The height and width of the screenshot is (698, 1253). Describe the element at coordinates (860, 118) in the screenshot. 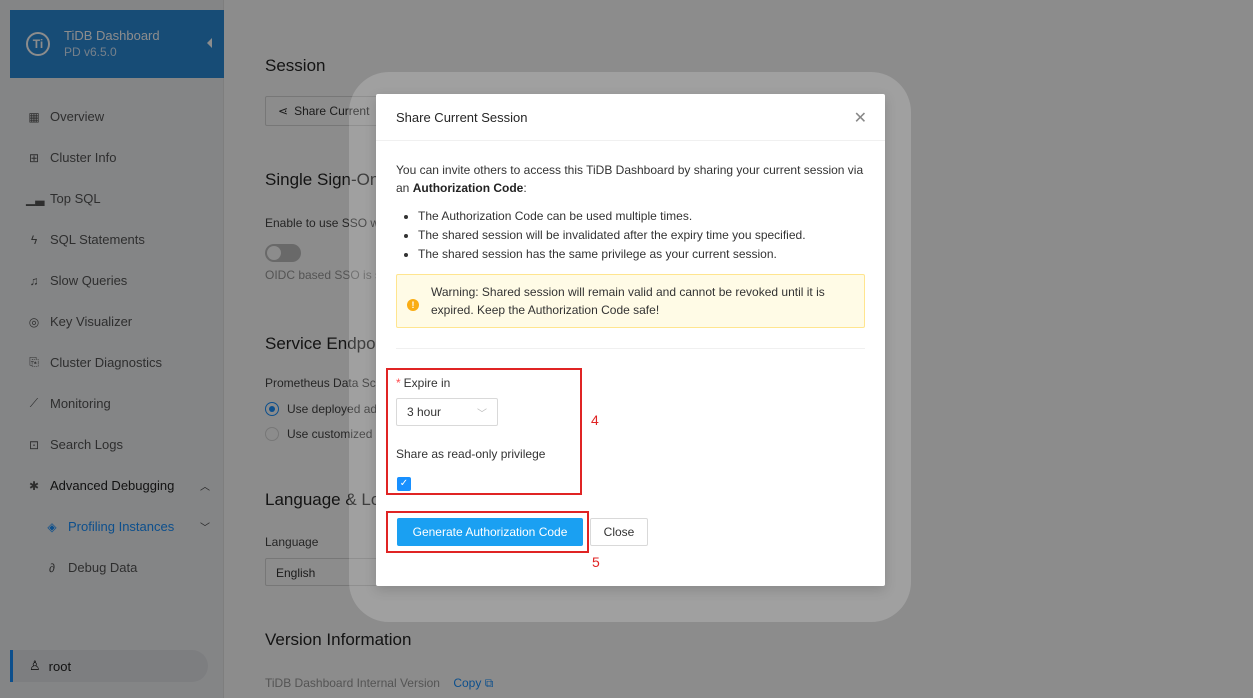

I see `close-icon: ✕` at that location.